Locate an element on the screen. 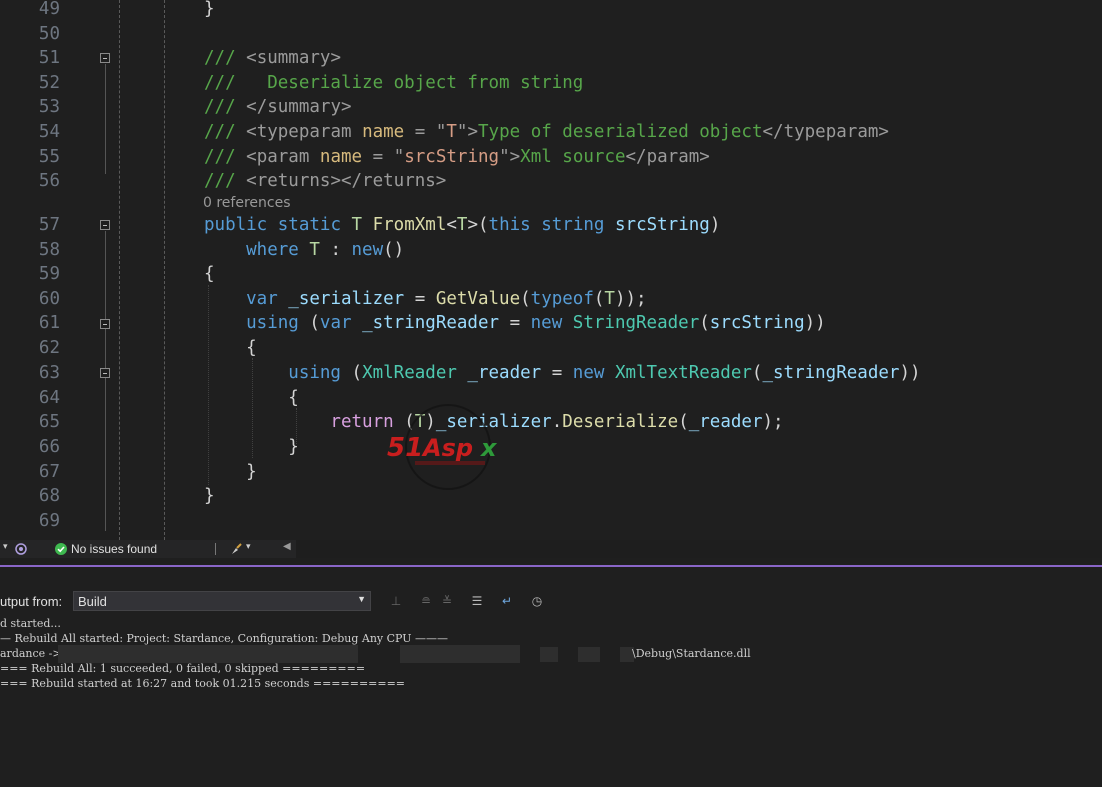 The width and height of the screenshot is (1102, 787). copilot-icon is located at coordinates (21, 549).